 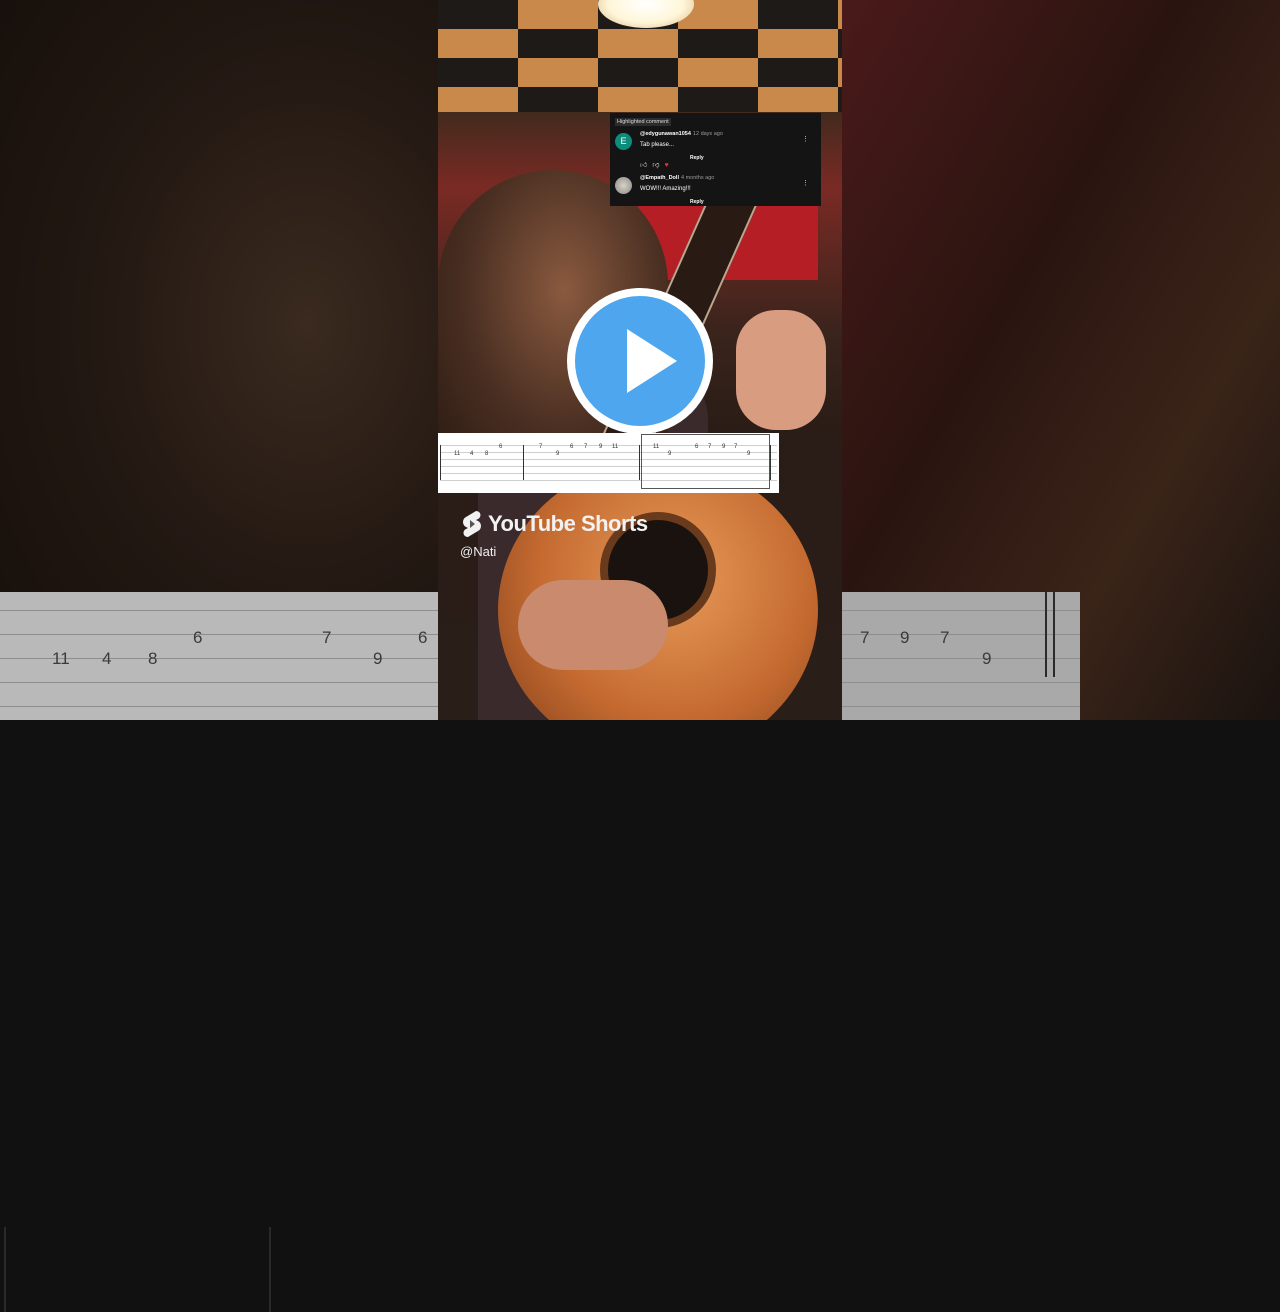 What do you see at coordinates (153, 658) in the screenshot?
I see `bg-tab-number: 8` at bounding box center [153, 658].